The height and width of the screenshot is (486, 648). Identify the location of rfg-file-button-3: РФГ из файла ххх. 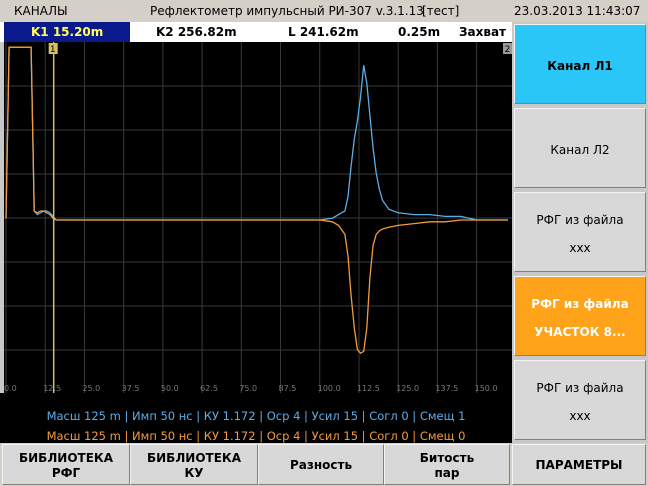
(580, 400).